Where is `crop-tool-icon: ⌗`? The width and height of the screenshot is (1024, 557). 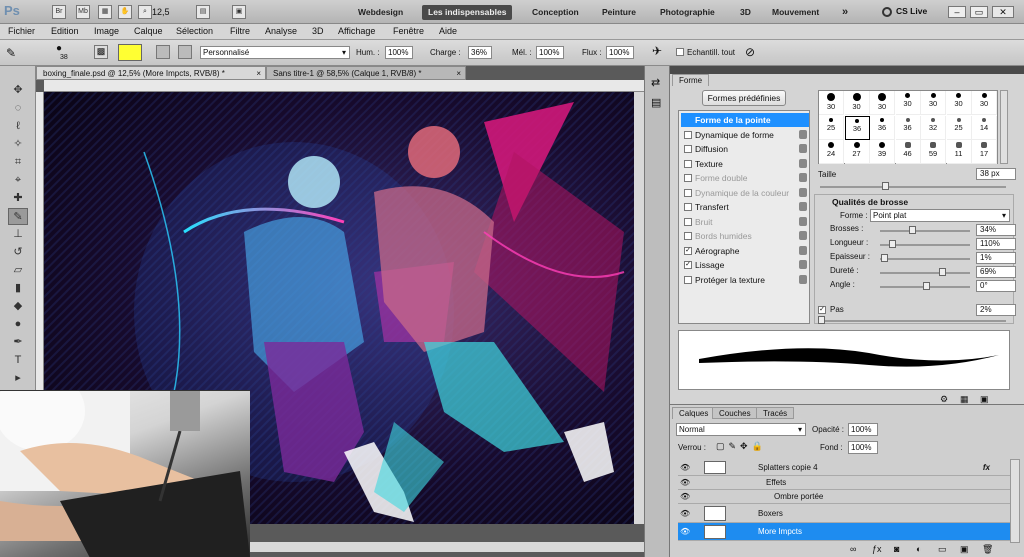
crop-tool-icon: ⌗ is located at coordinates (18, 162).